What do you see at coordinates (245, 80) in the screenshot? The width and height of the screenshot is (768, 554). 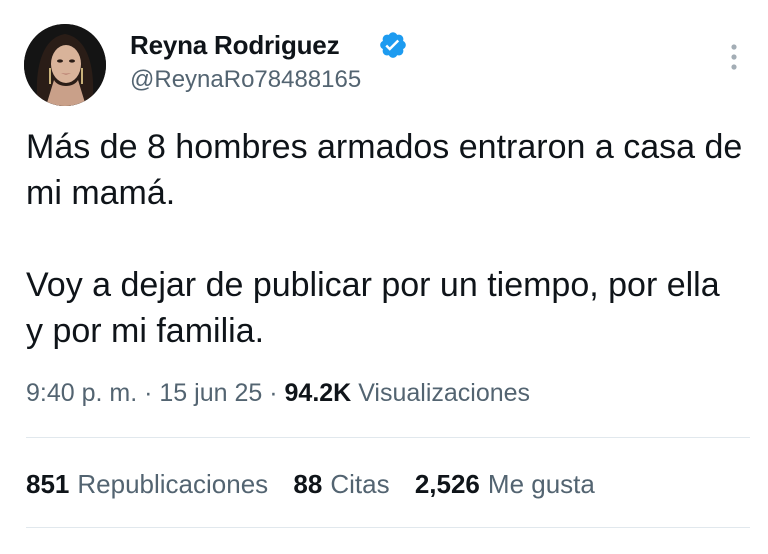 I see `user-handle: @ReynaRo78488165` at bounding box center [245, 80].